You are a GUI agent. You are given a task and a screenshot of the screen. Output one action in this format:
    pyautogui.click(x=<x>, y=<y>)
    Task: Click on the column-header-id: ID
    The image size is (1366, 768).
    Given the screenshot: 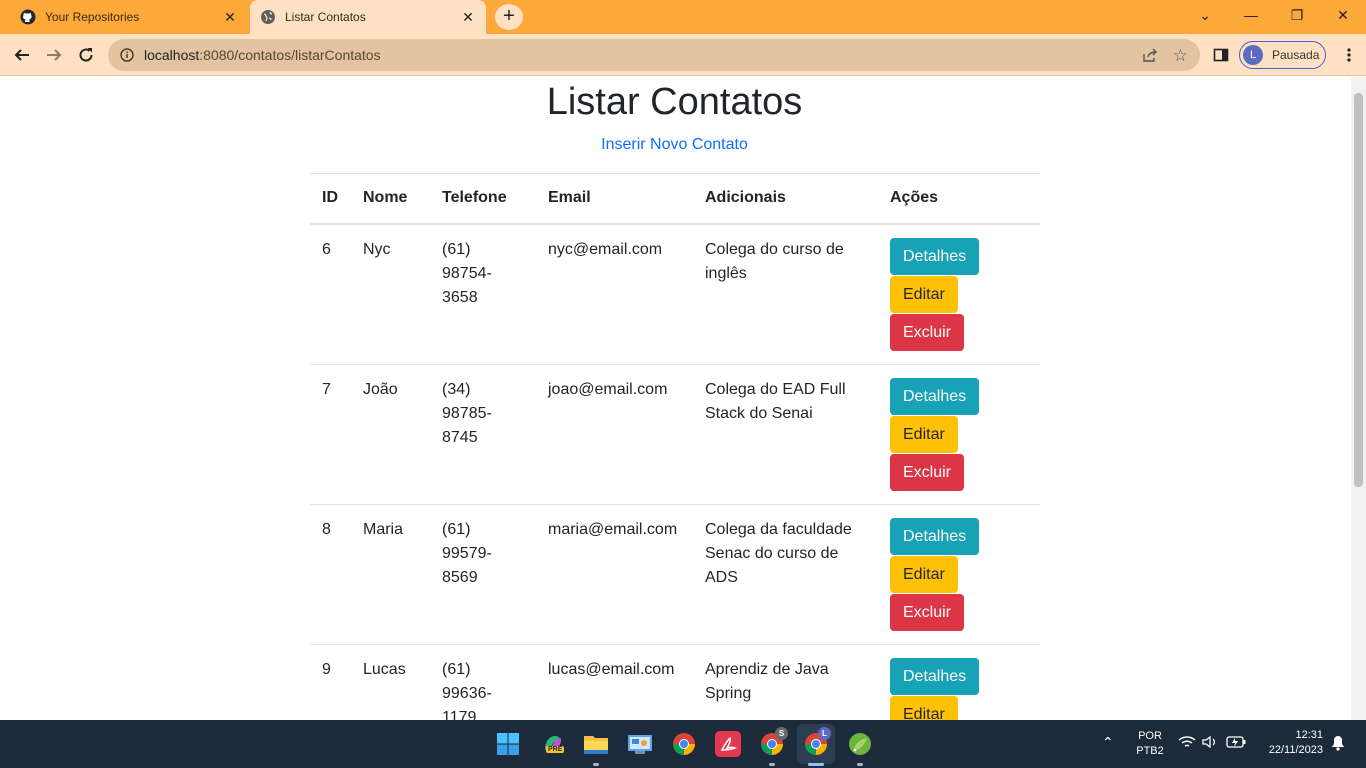 What is the action you would take?
    pyautogui.click(x=330, y=199)
    